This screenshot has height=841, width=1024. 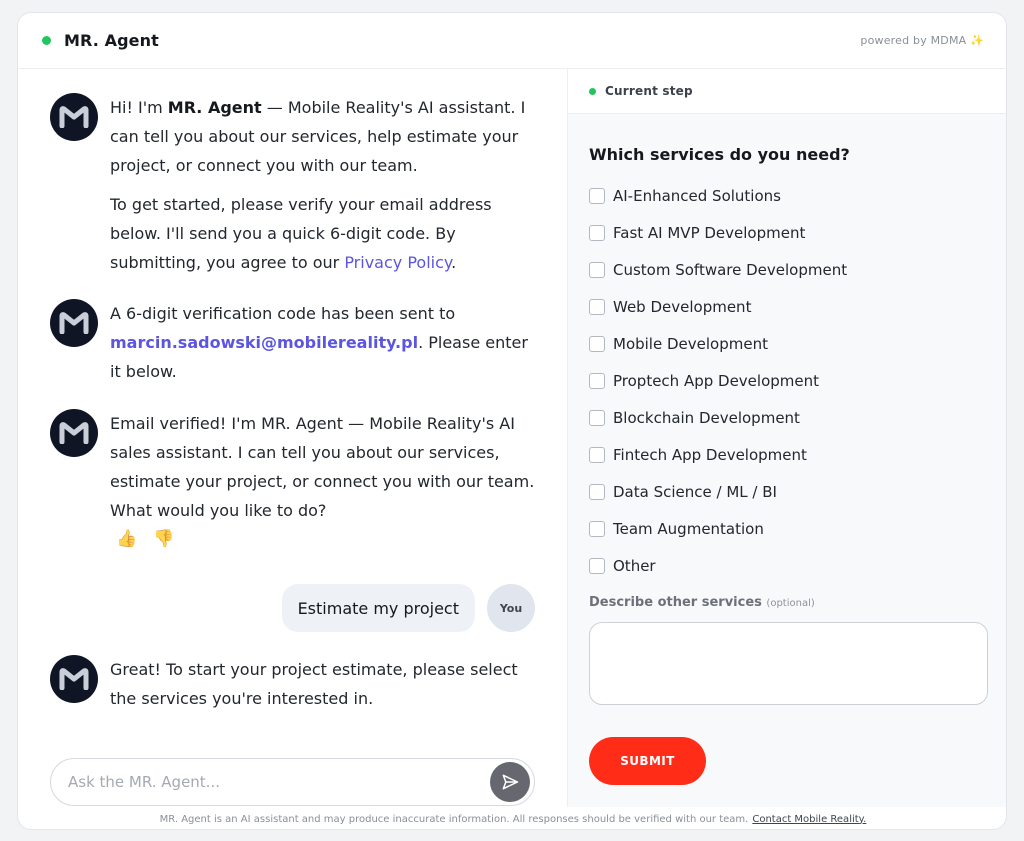 I want to click on send-button, so click(x=510, y=782).